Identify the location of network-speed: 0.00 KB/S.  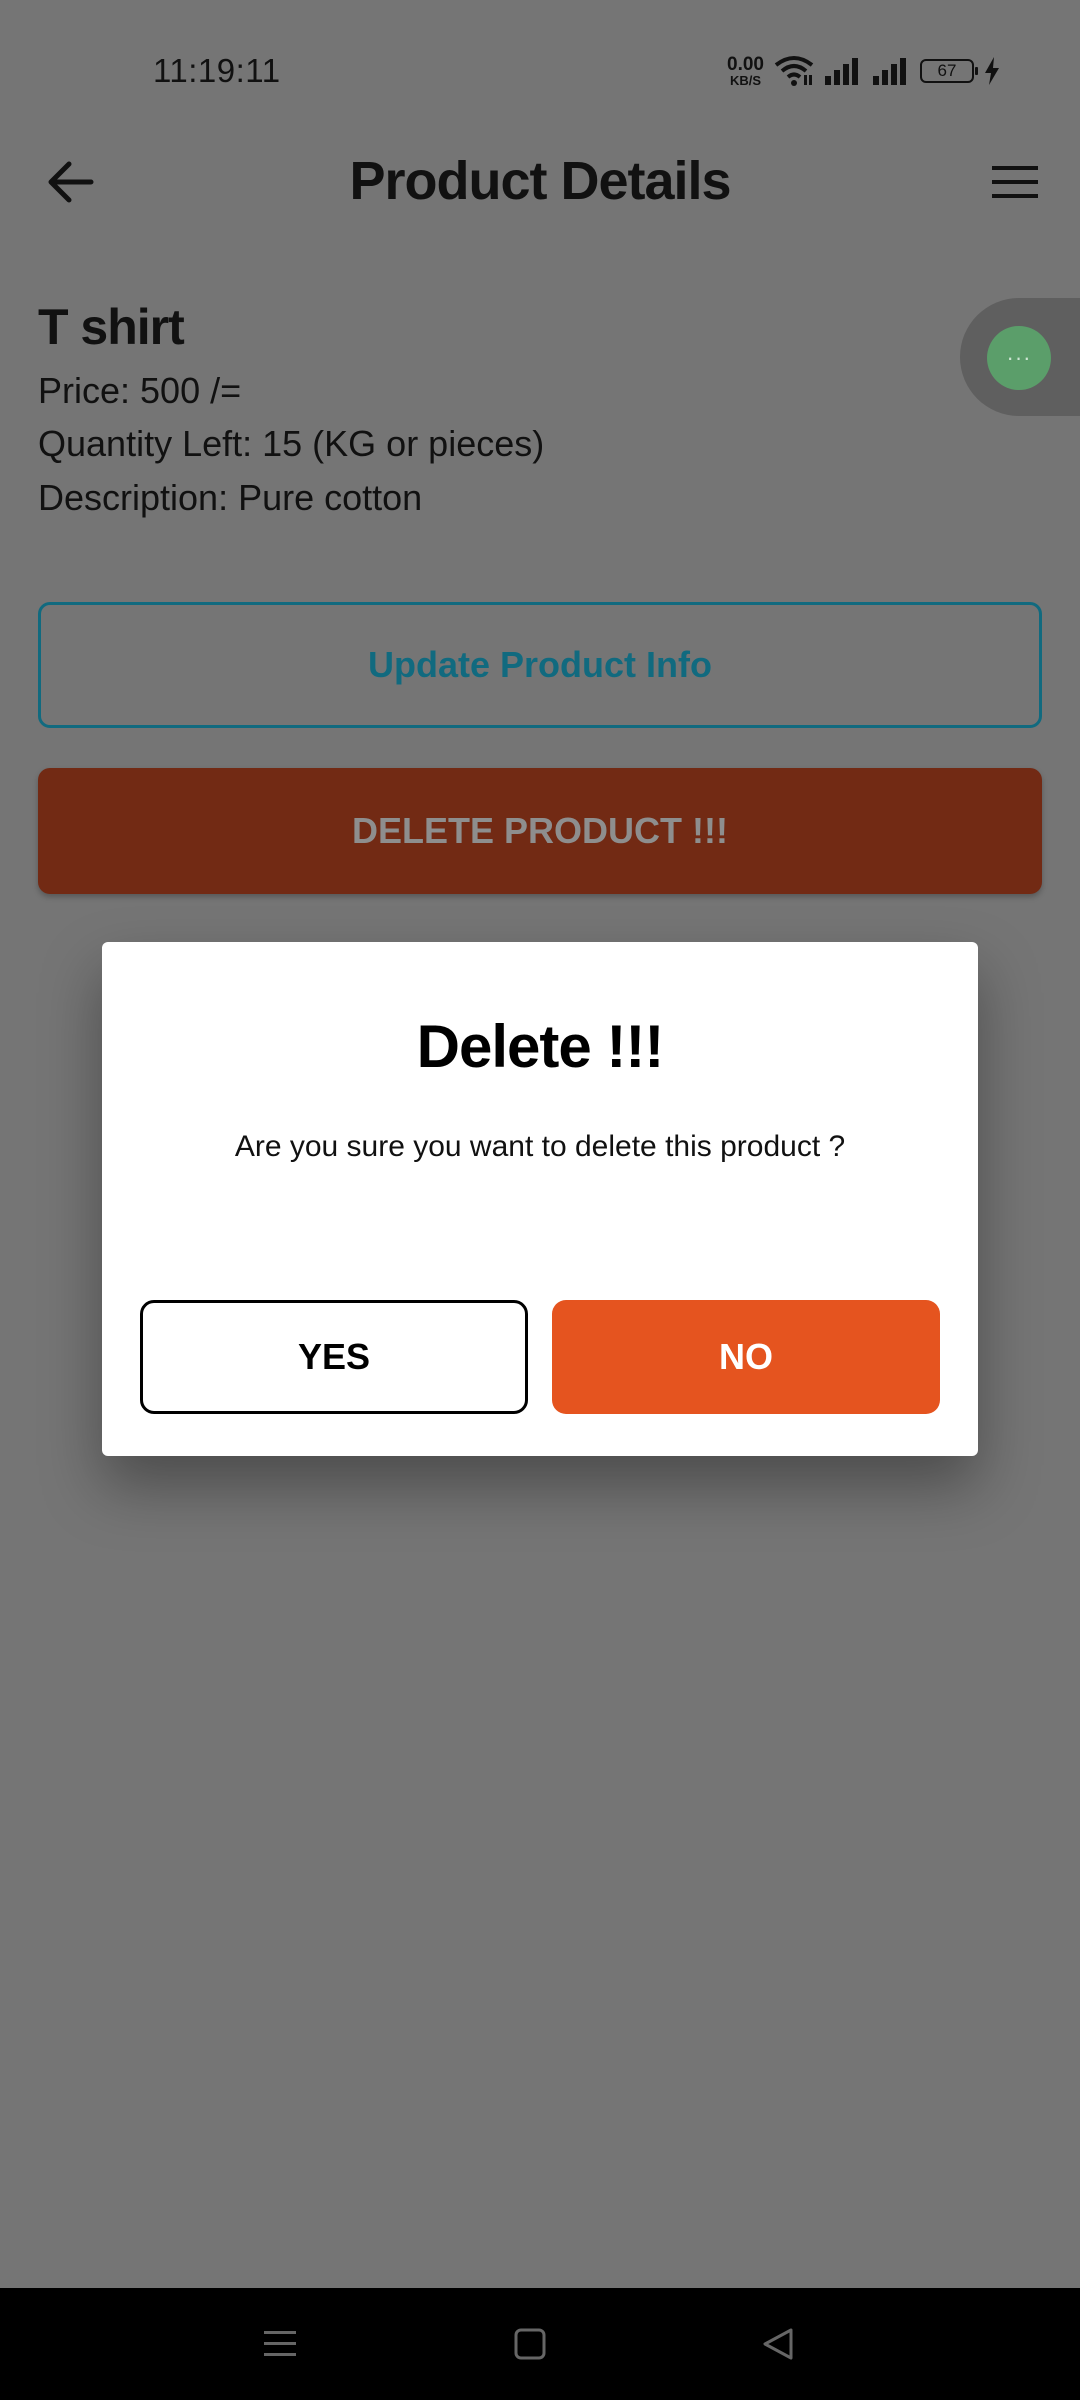
(745, 71).